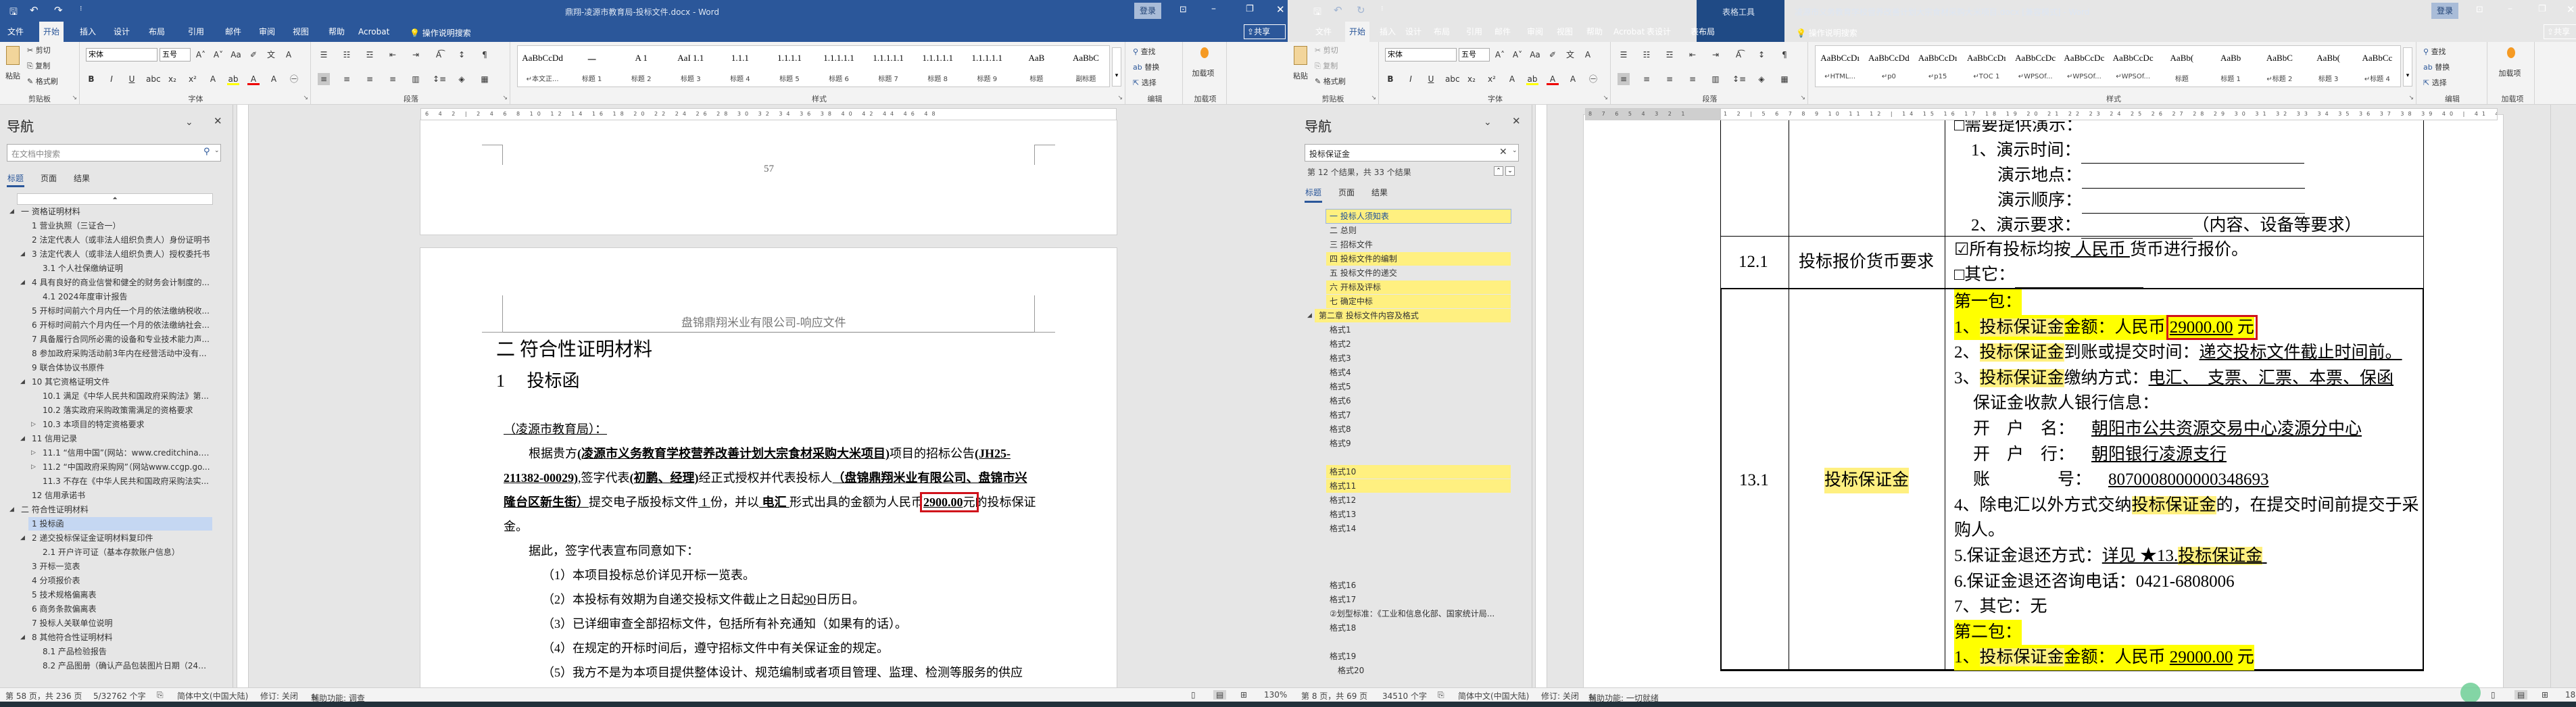  What do you see at coordinates (71, 382) in the screenshot?
I see `nav-heading-item: 10 其它资格证明文件` at bounding box center [71, 382].